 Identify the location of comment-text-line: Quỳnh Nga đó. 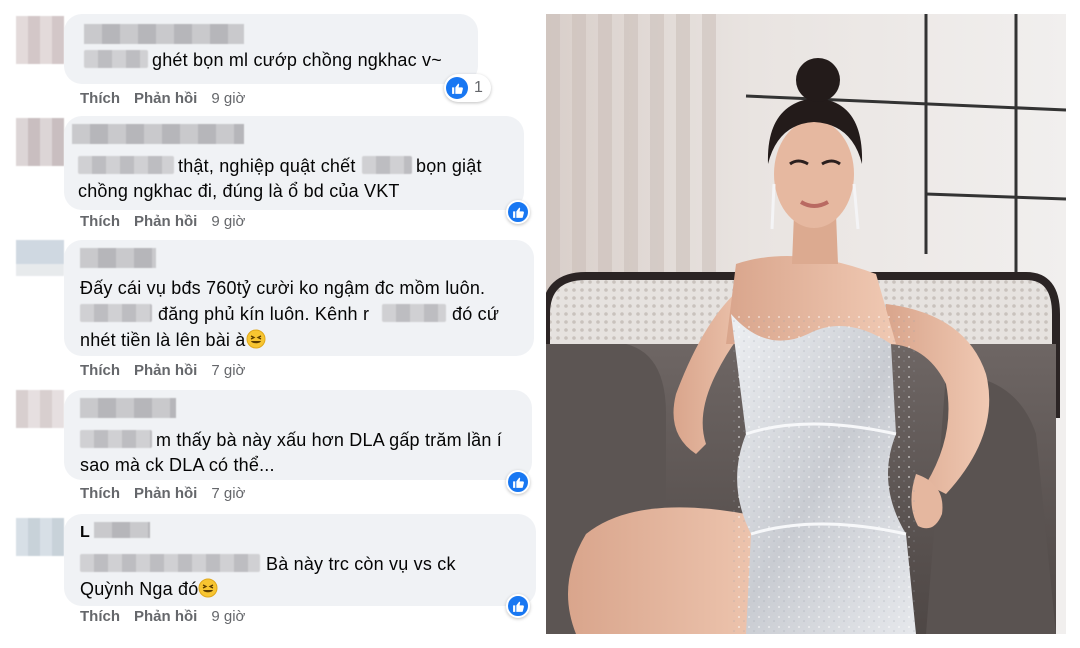
(149, 589).